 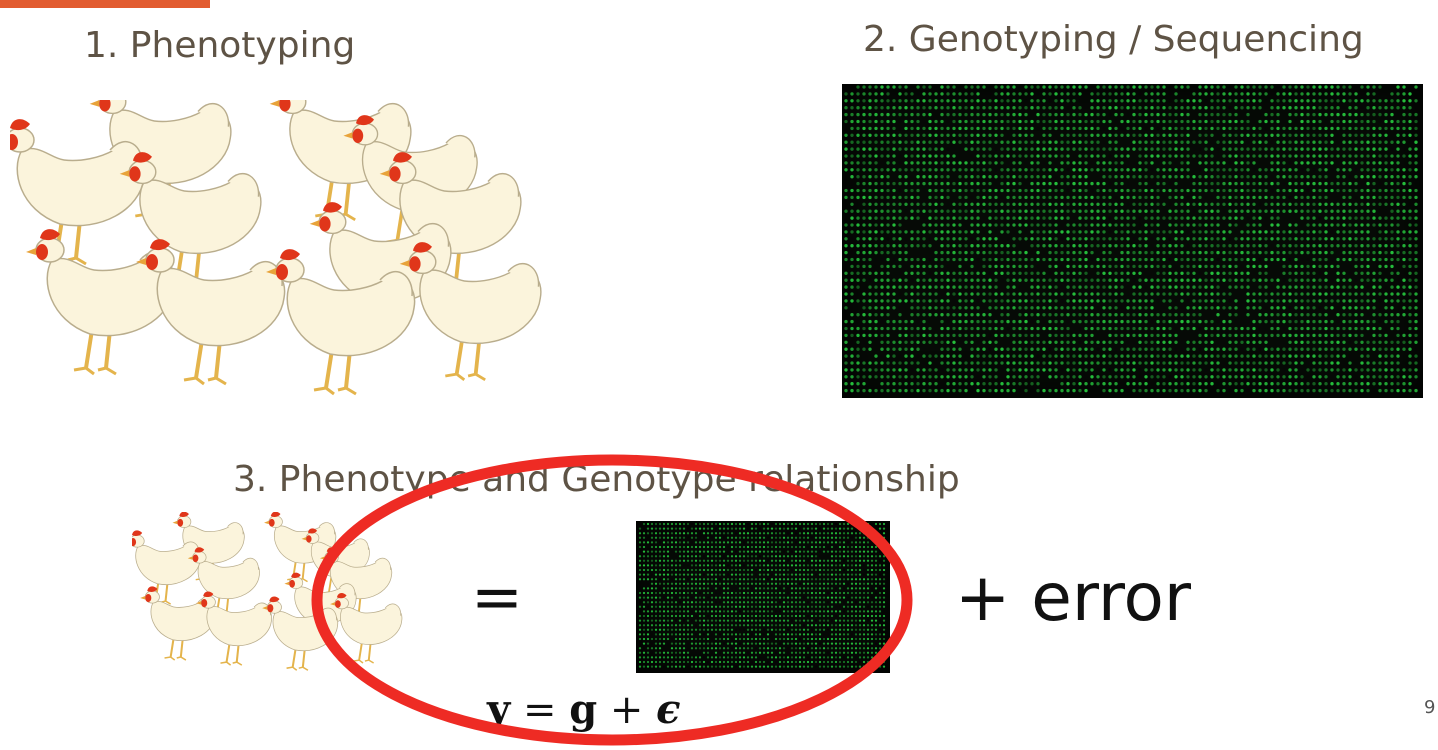 What do you see at coordinates (499, 709) in the screenshot?
I see `formula-y: y` at bounding box center [499, 709].